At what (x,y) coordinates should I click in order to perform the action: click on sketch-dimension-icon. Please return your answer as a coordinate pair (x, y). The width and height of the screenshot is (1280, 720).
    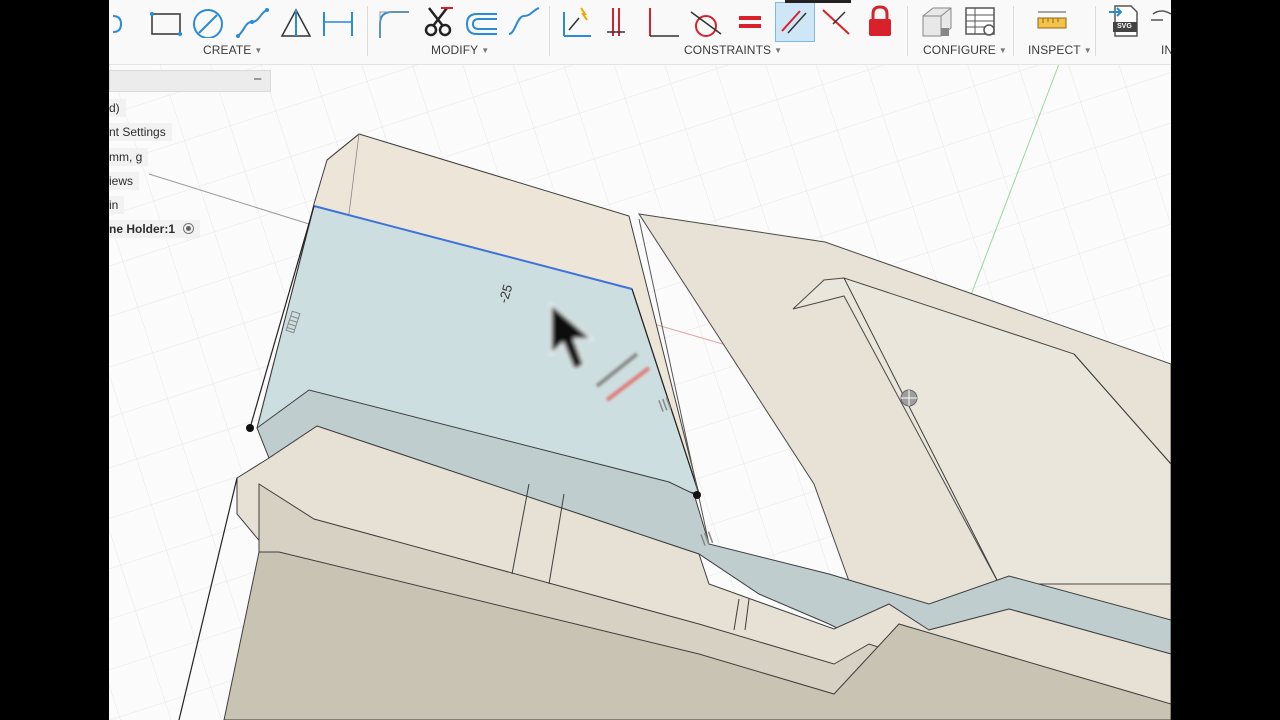
    Looking at the image, I should click on (338, 21).